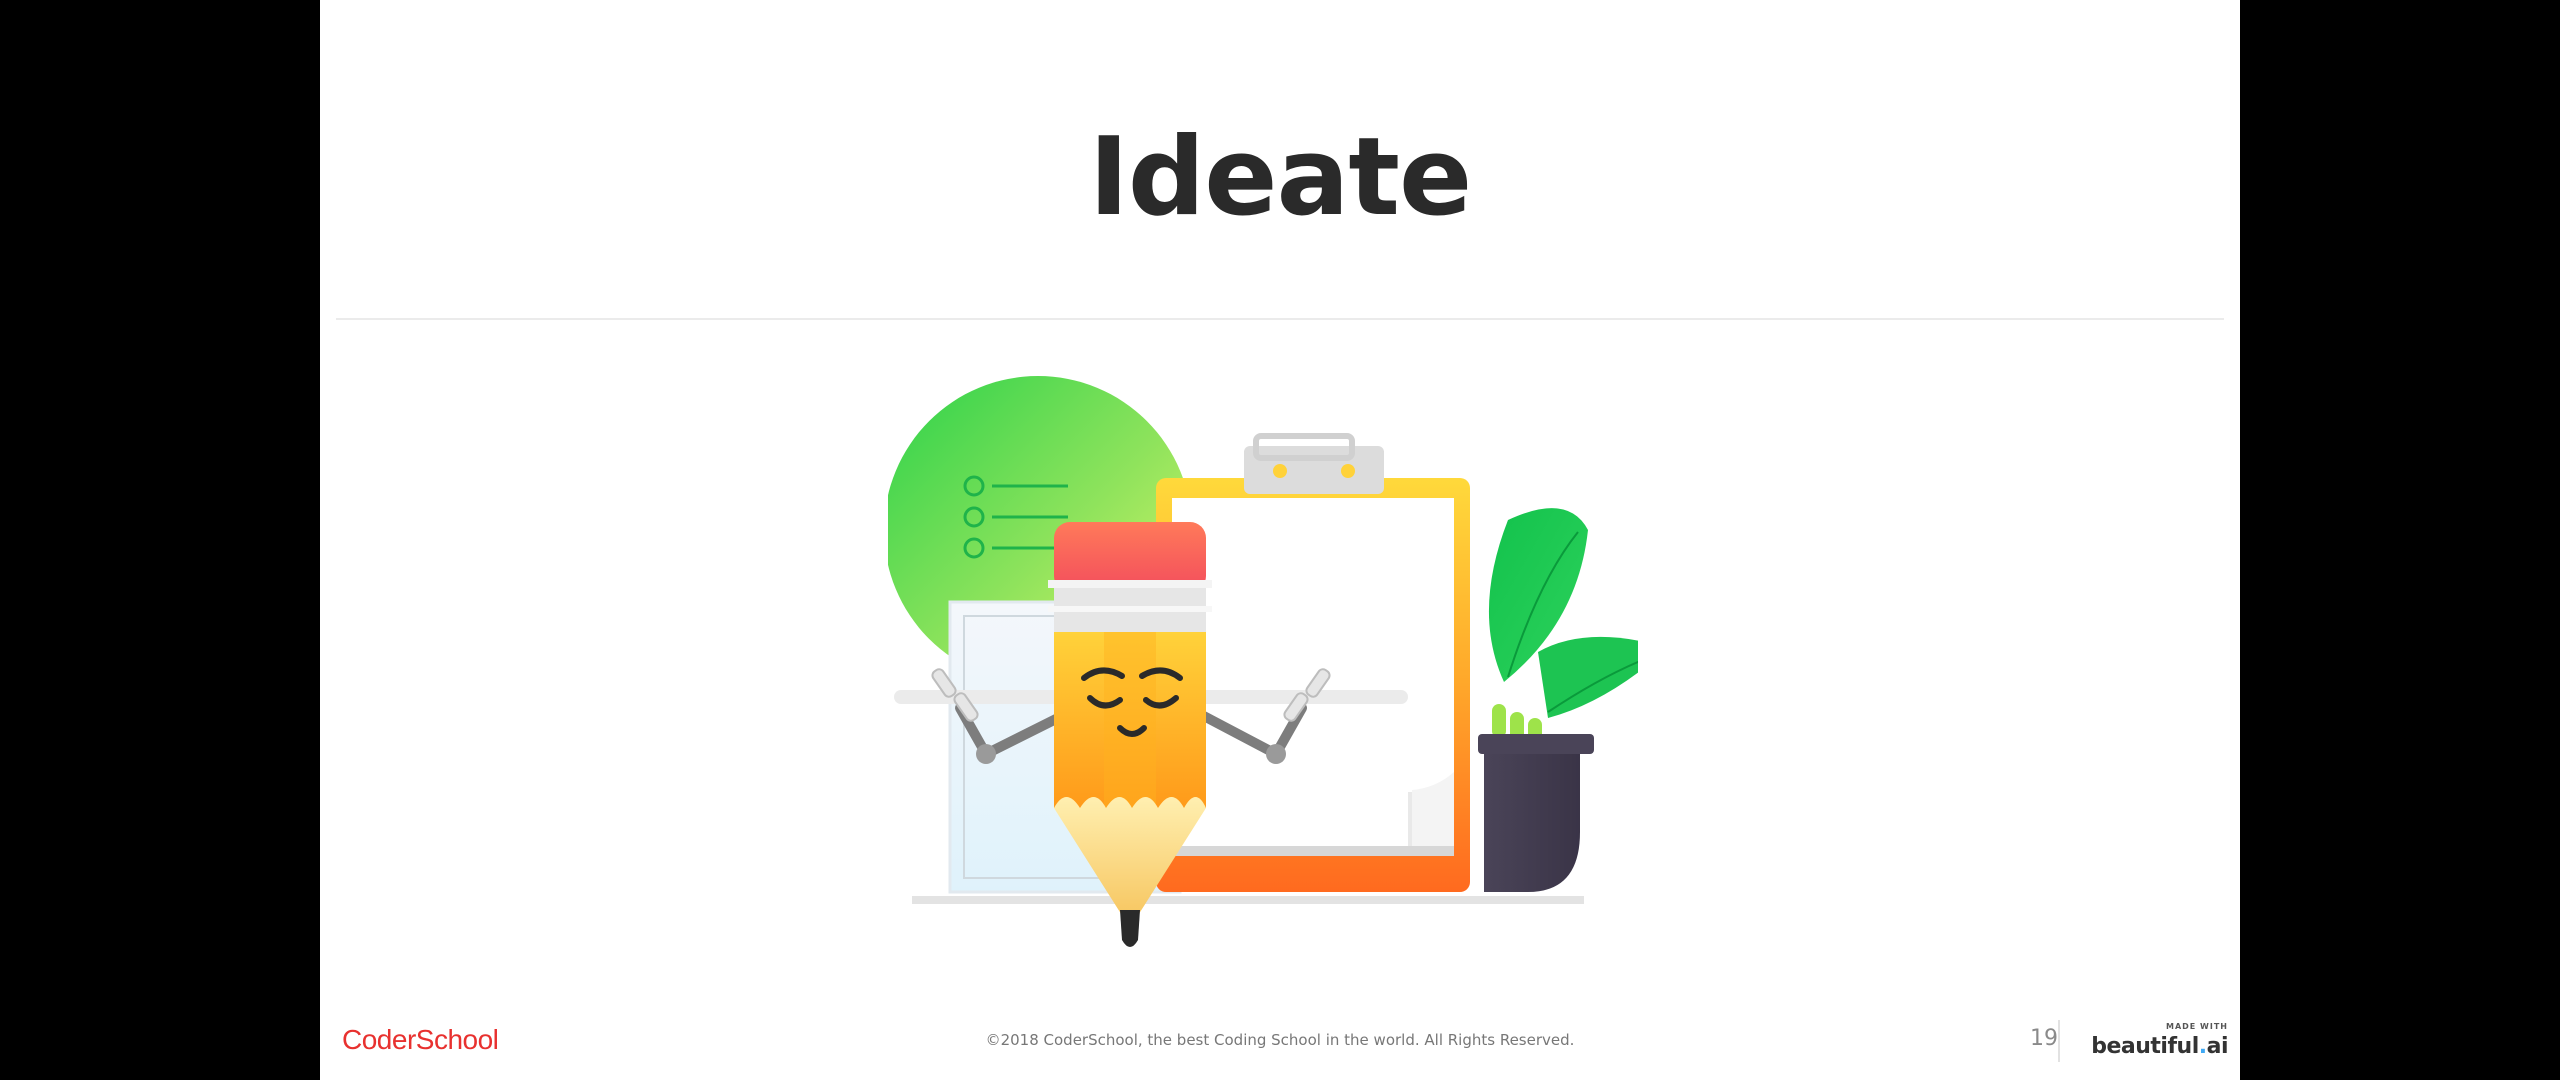 The image size is (2560, 1080). I want to click on brand-name: beautiful, so click(2145, 1046).